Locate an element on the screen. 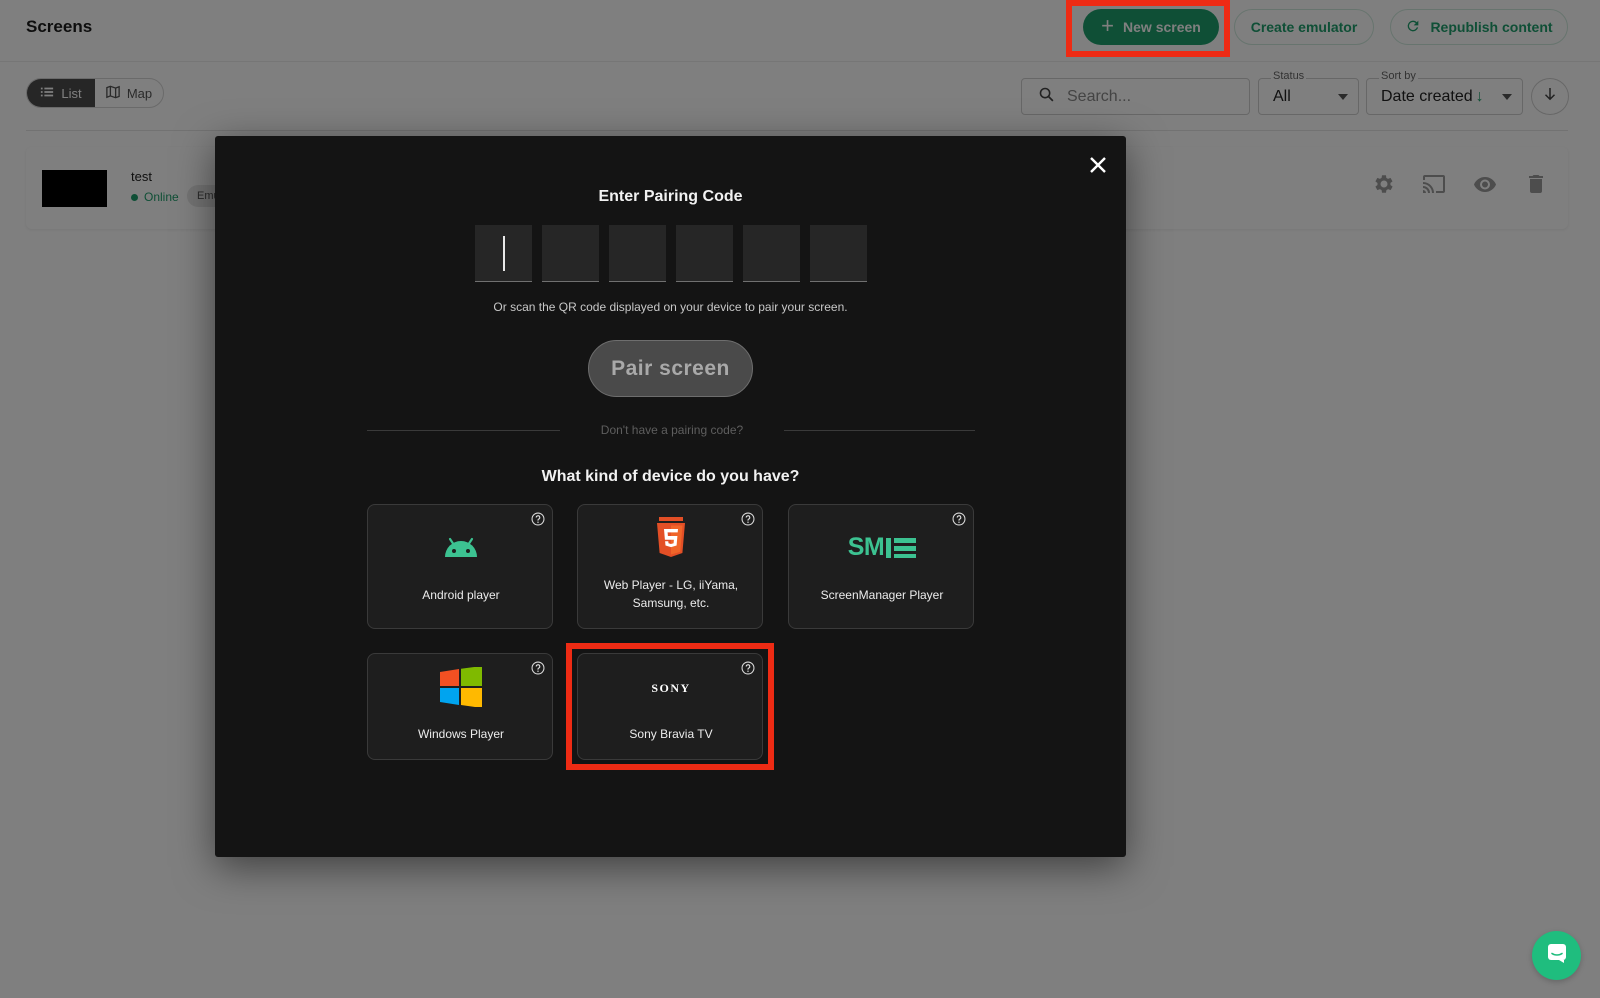  separator-line-right is located at coordinates (879, 430).